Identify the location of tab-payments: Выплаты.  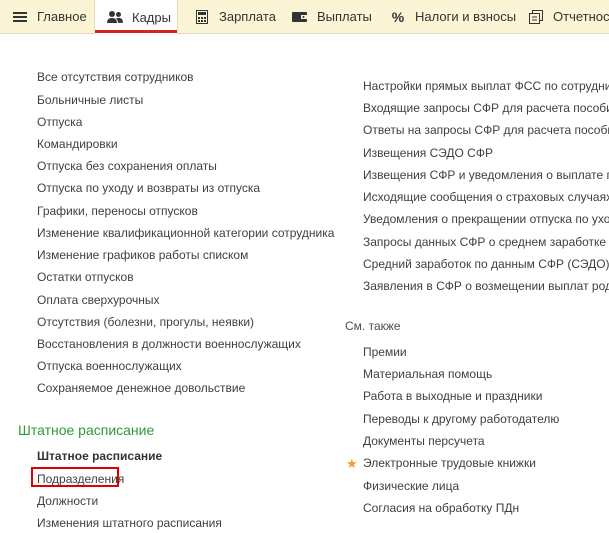
(332, 16).